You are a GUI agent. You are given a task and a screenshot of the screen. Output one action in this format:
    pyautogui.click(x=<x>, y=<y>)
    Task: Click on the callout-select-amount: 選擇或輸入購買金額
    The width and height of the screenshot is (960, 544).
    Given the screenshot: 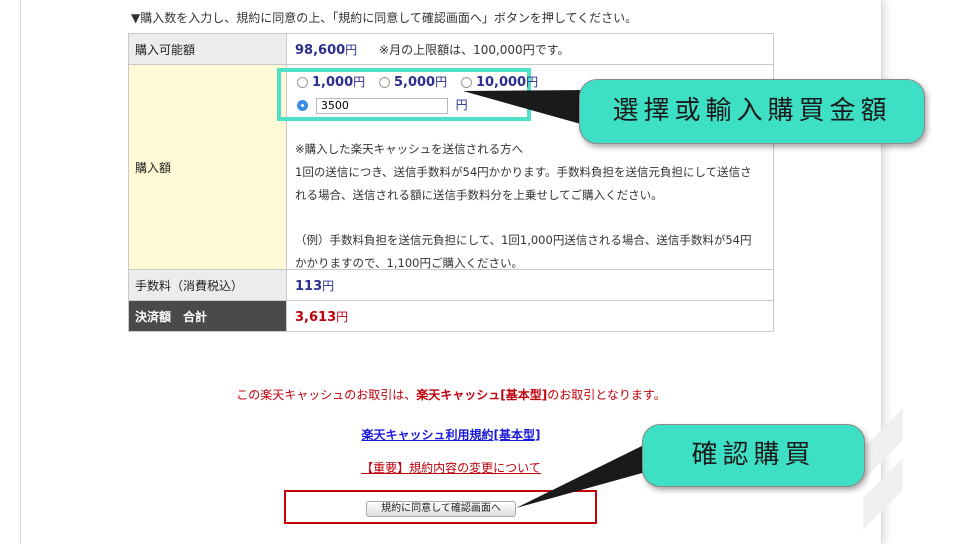 What is the action you would take?
    pyautogui.click(x=752, y=111)
    